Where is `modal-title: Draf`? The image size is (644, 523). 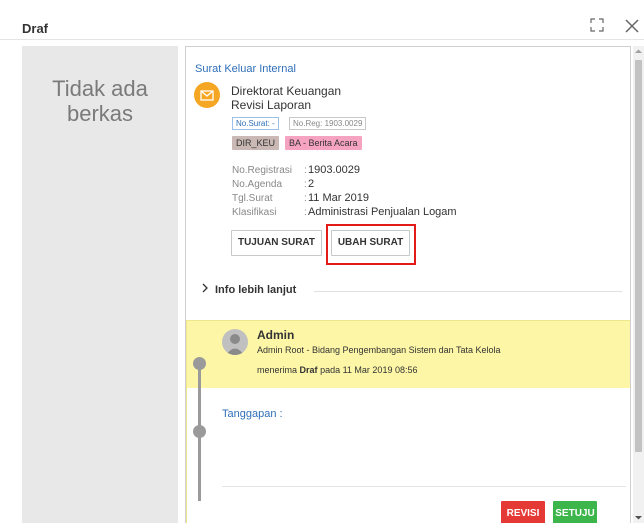
modal-title: Draf is located at coordinates (35, 28).